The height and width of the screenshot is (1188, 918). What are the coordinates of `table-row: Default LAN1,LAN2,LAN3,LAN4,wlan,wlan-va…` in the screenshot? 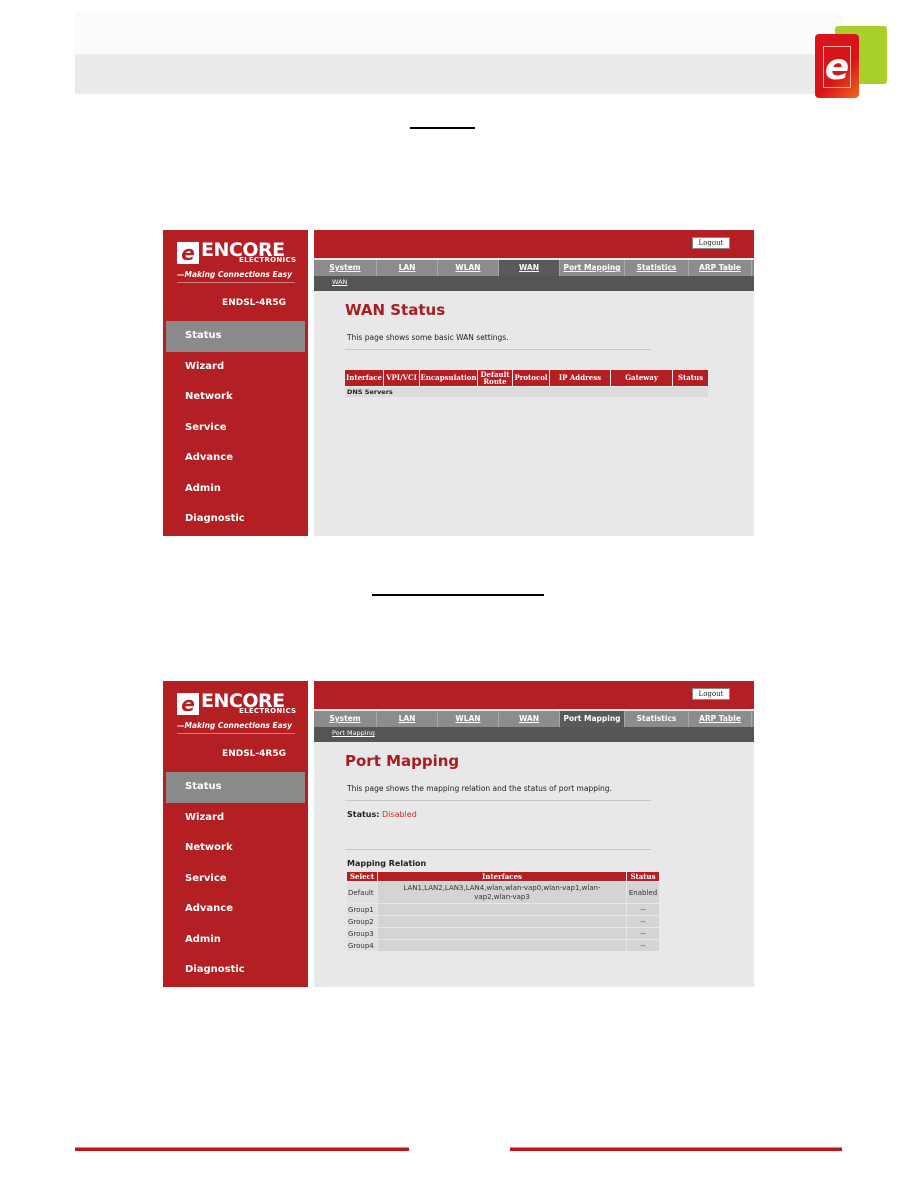 It's located at (503, 892).